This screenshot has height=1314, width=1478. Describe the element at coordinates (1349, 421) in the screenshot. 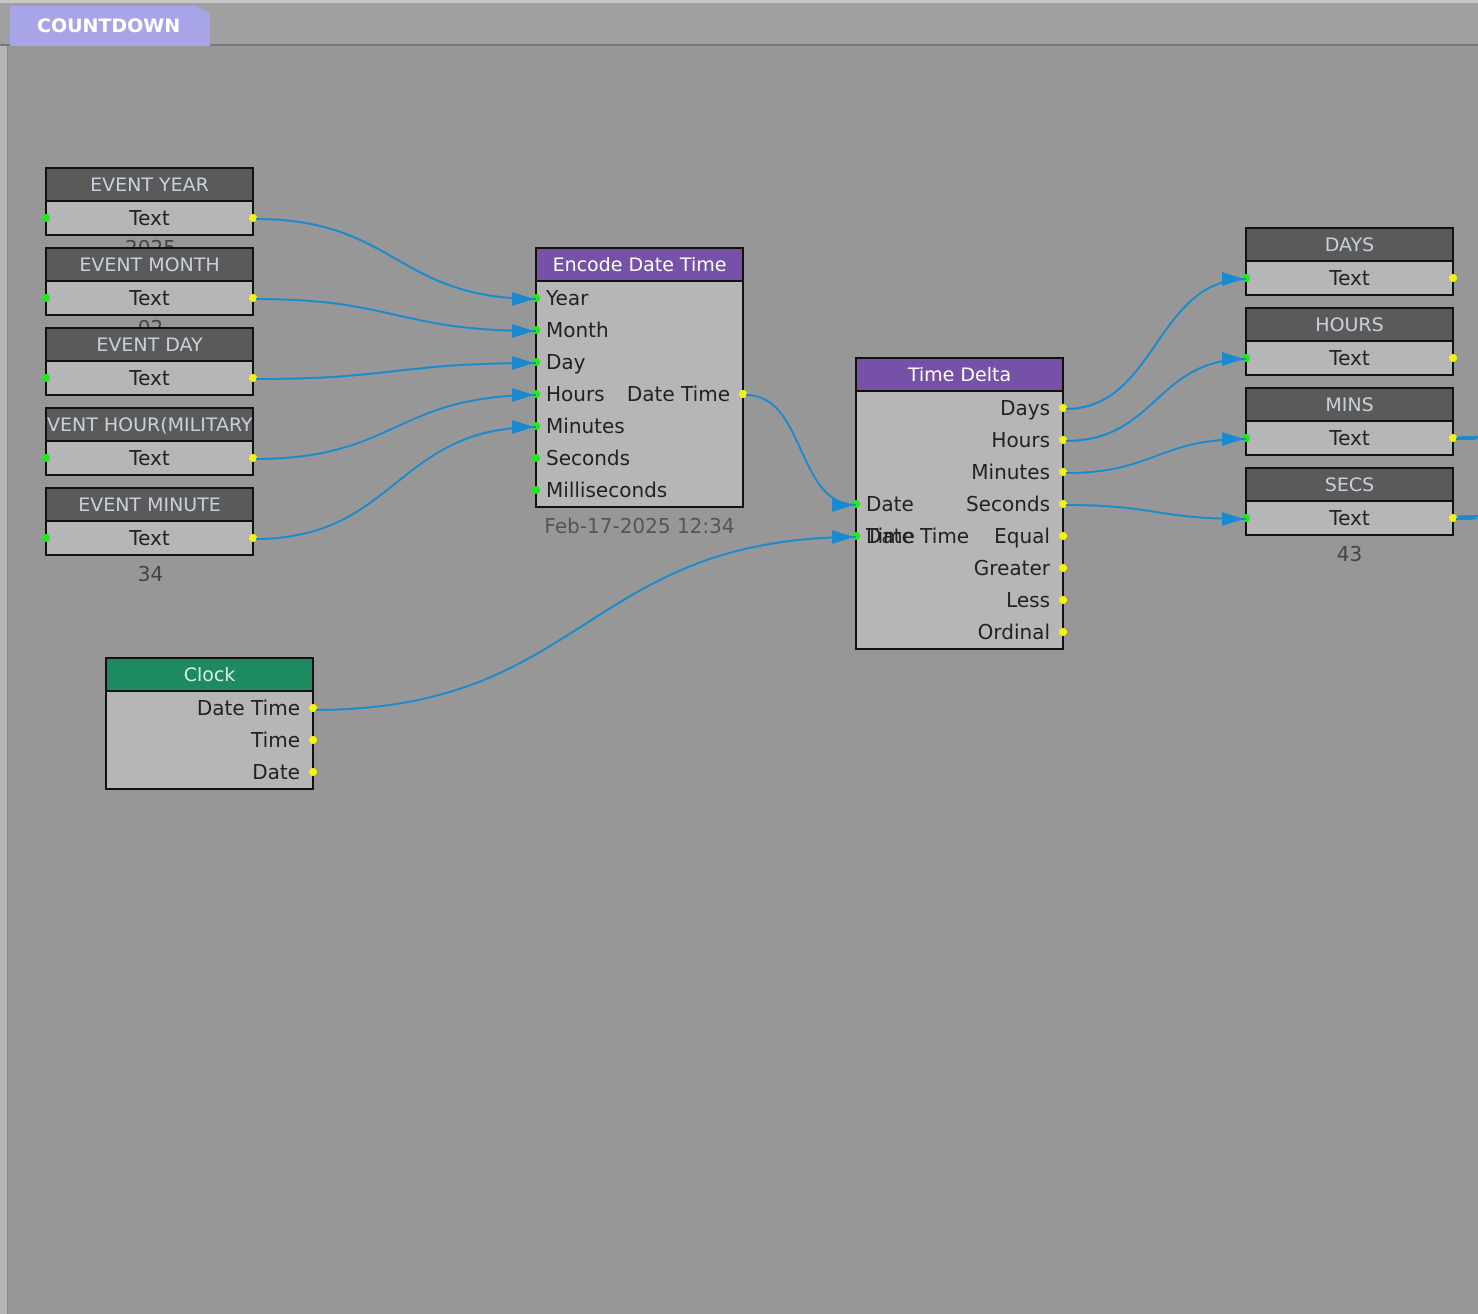

I see `node-mins: MINS Text` at that location.